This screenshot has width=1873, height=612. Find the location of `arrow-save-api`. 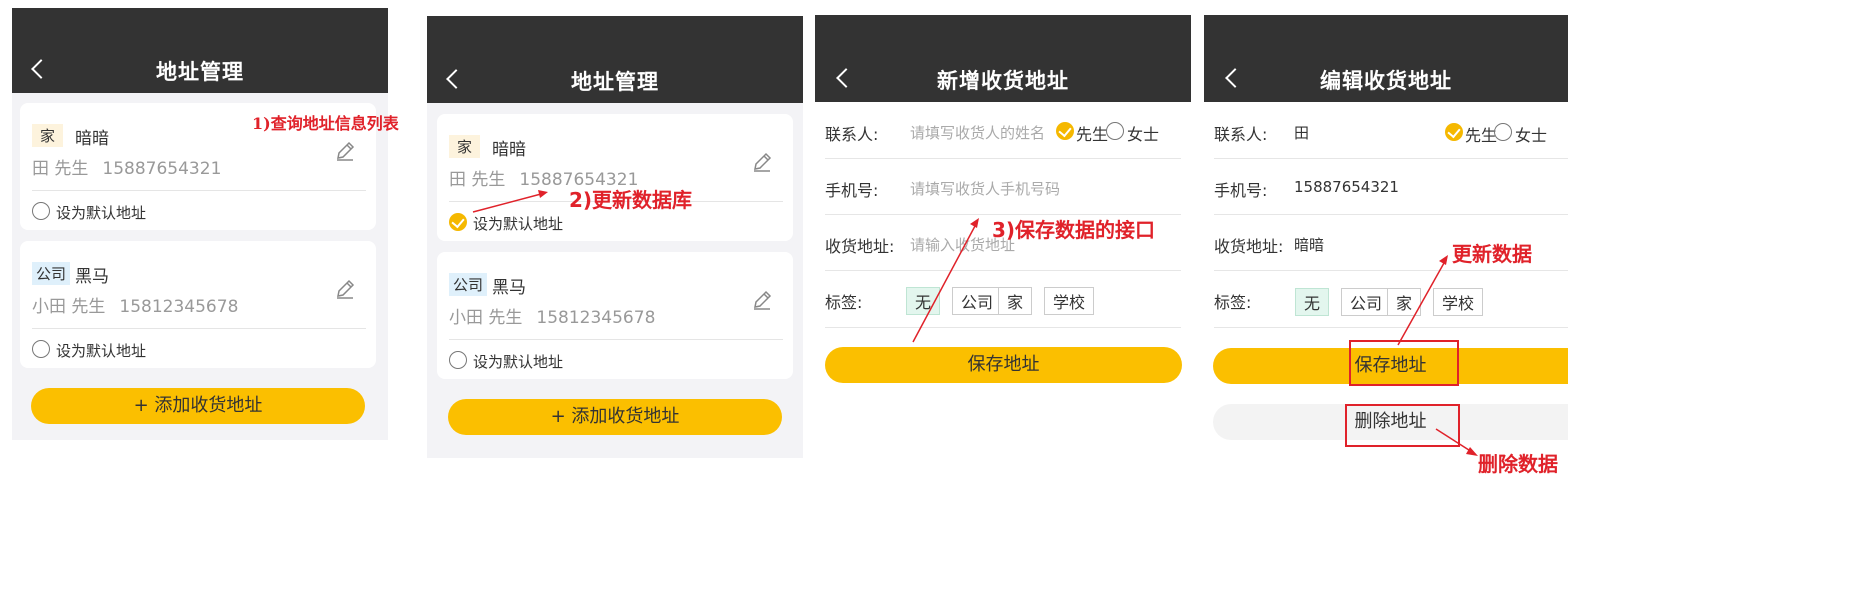

arrow-save-api is located at coordinates (944, 284).